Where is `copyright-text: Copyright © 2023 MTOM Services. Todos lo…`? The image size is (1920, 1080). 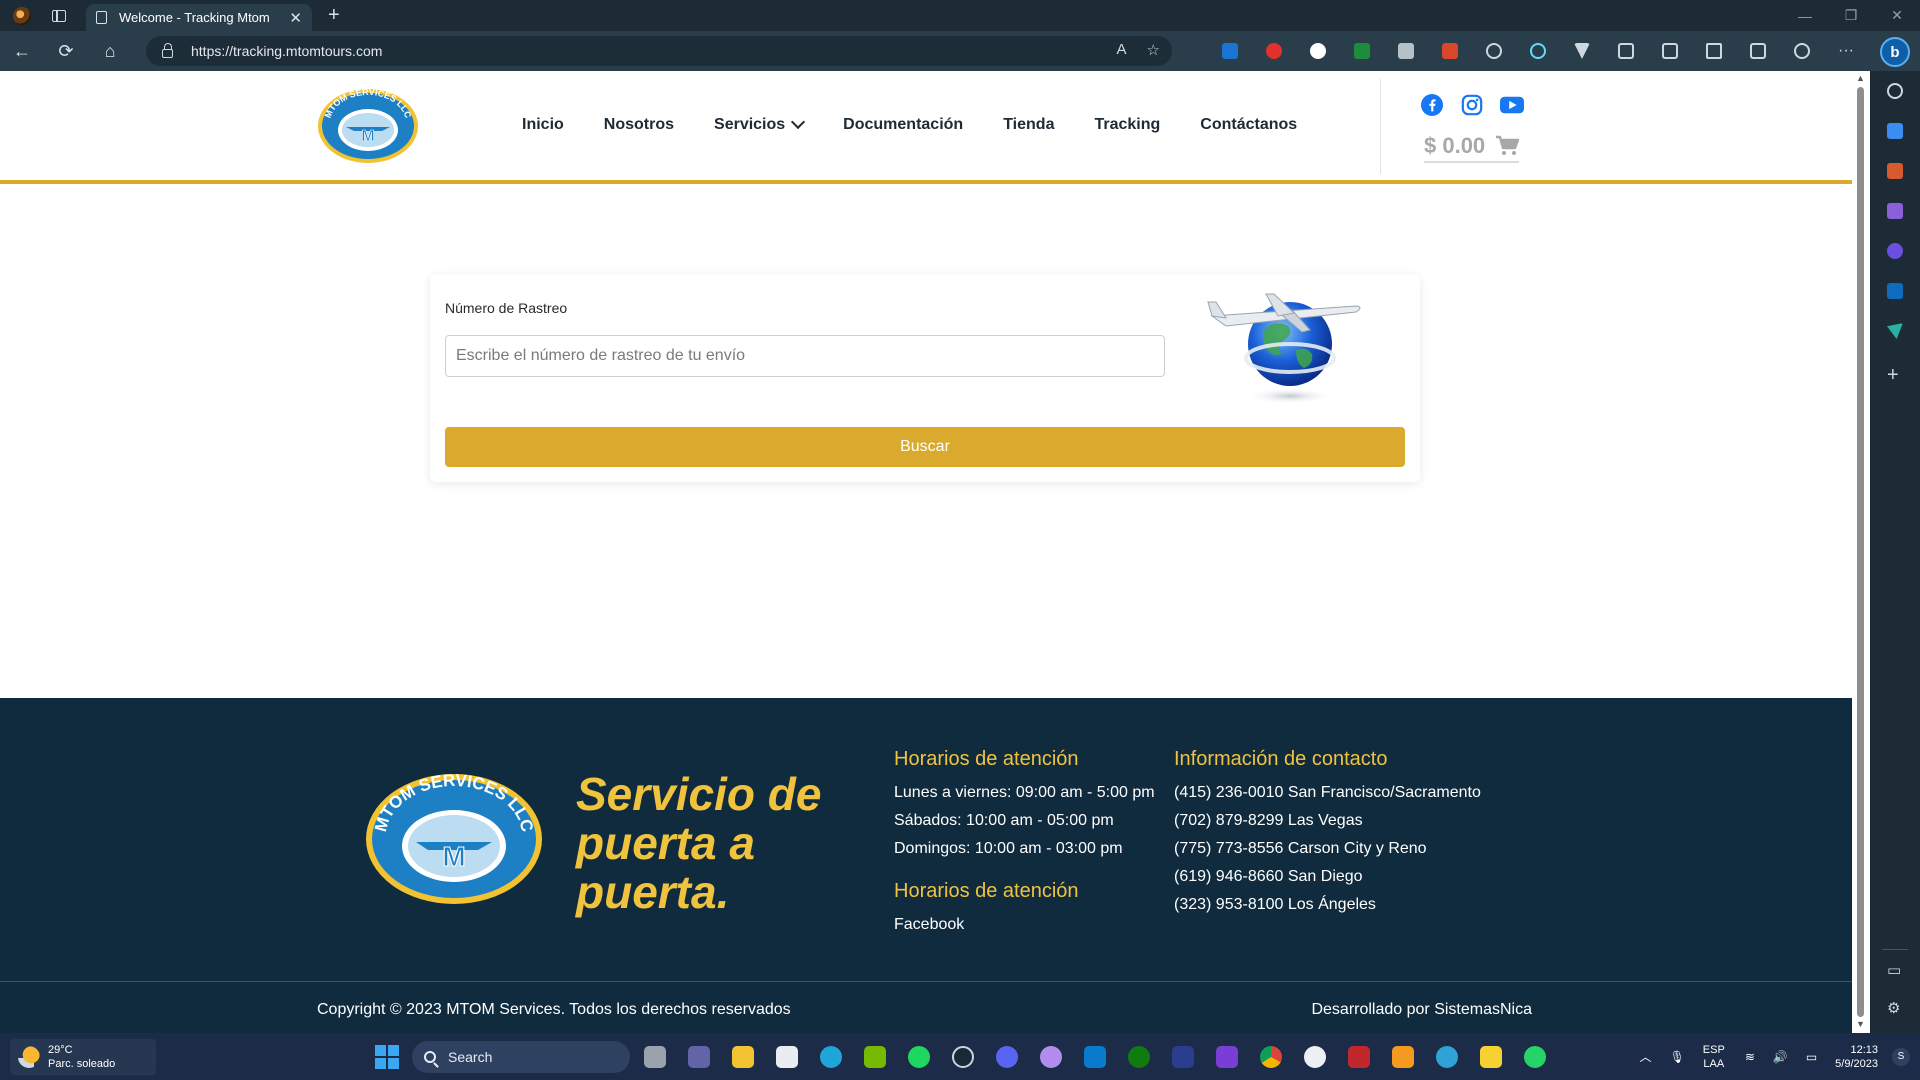
copyright-text: Copyright © 2023 MTOM Services. Todos lo… is located at coordinates (554, 1009).